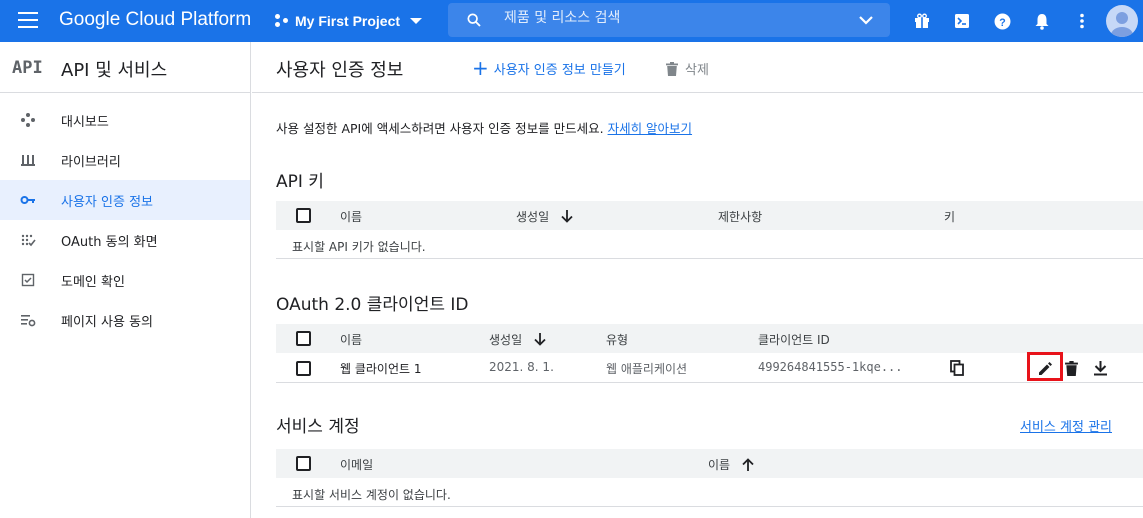  I want to click on account-avatar, so click(1122, 21).